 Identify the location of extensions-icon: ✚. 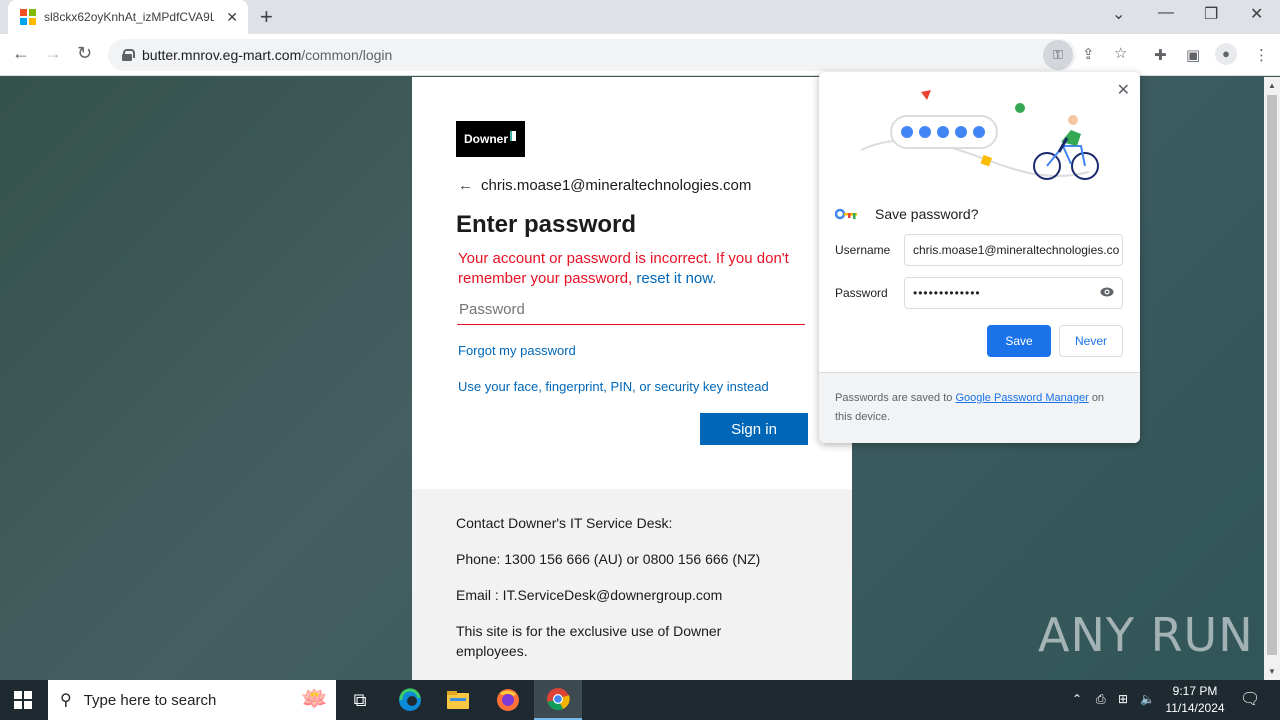
(1160, 55).